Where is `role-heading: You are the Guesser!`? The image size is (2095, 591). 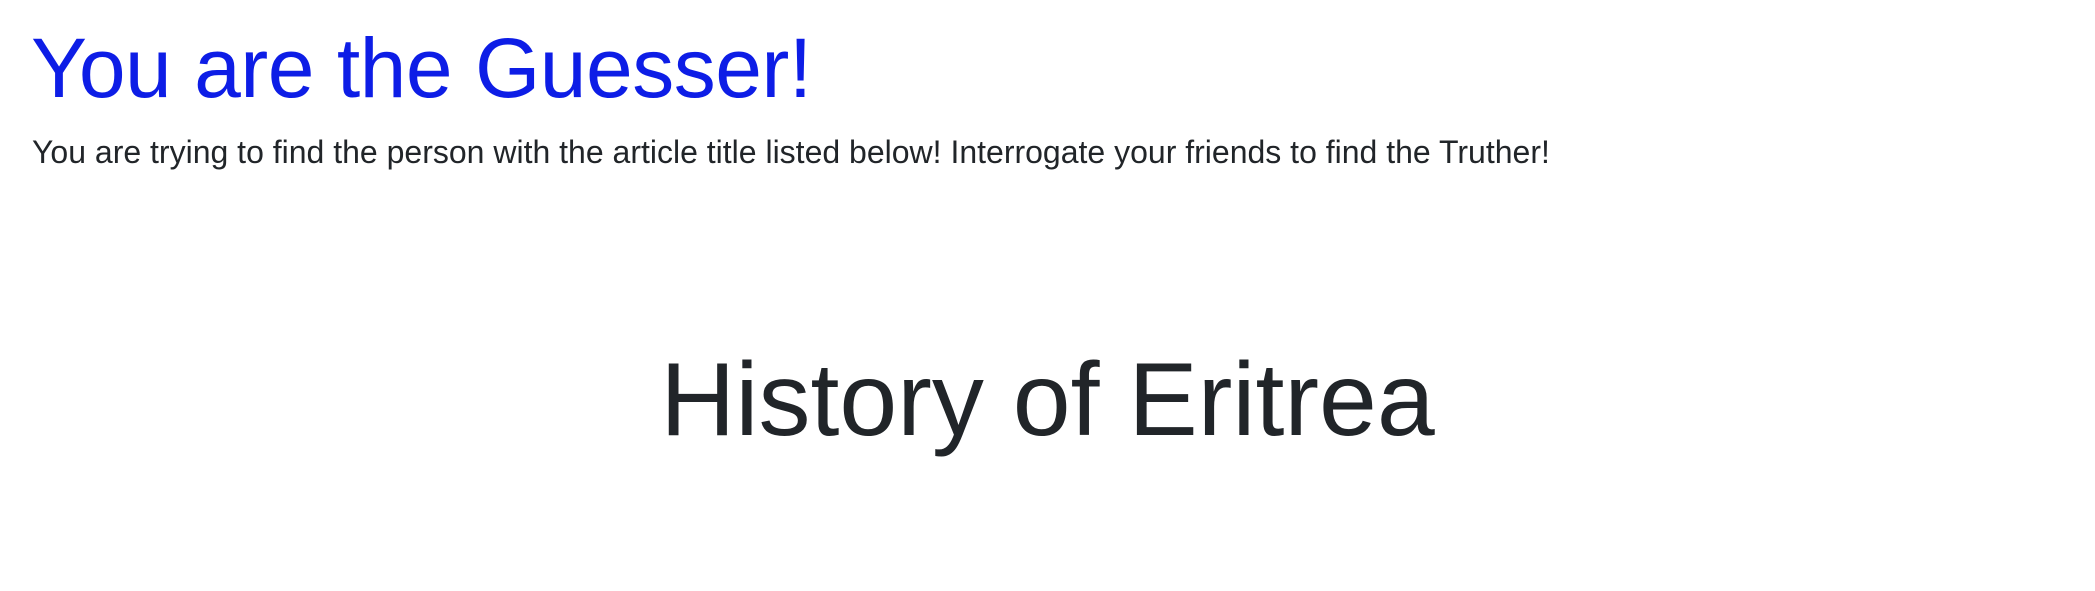 role-heading: You are the Guesser! is located at coordinates (421, 68).